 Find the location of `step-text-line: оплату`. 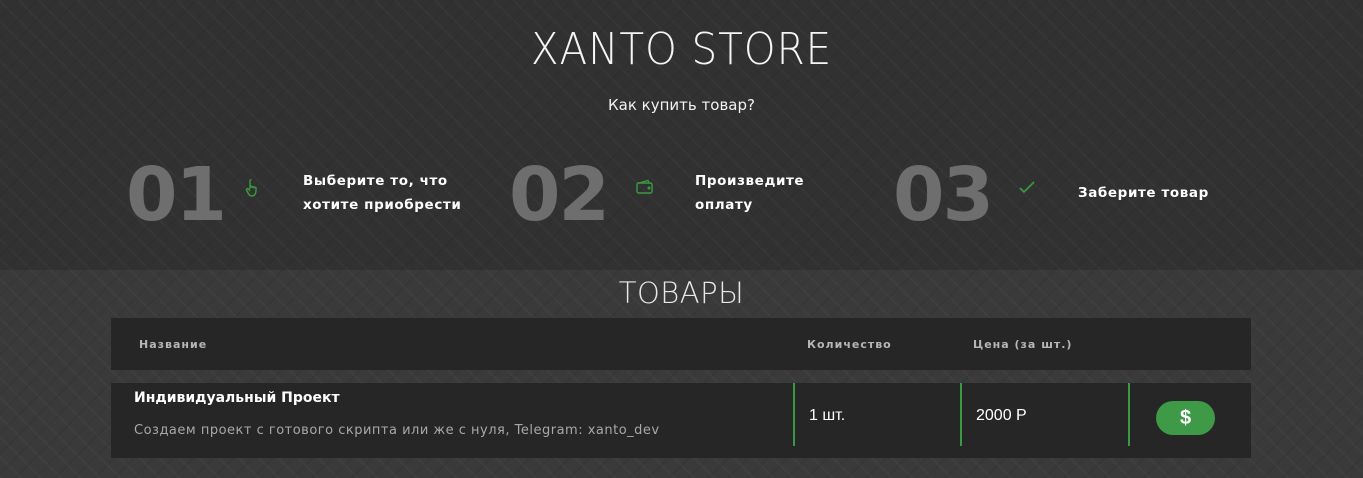

step-text-line: оплату is located at coordinates (724, 205).